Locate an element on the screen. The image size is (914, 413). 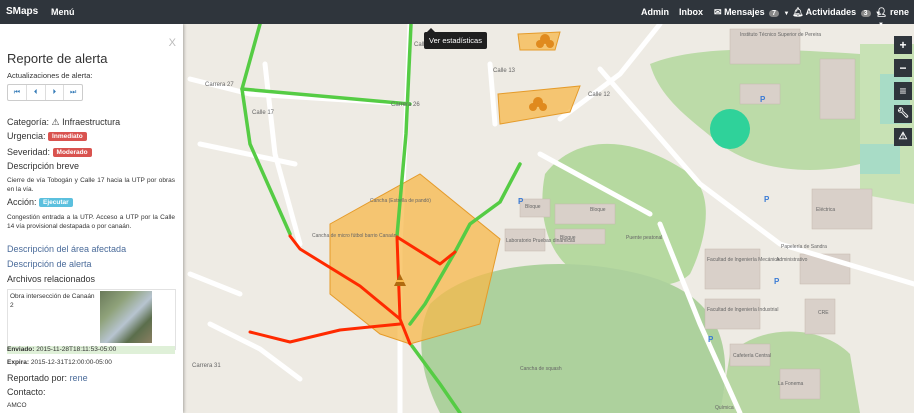
sent-row: Enviado: 2015-11-28T18:11:53-05:00 is located at coordinates (91, 350).